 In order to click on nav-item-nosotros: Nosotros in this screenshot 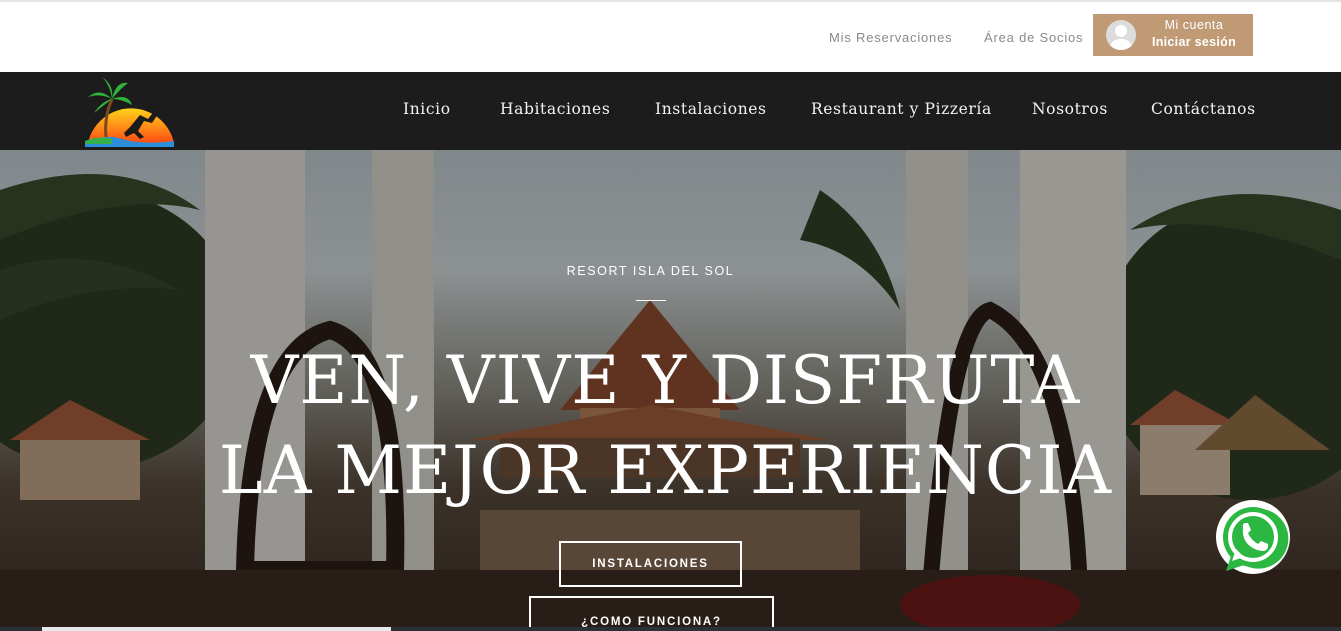, I will do `click(1070, 109)`.